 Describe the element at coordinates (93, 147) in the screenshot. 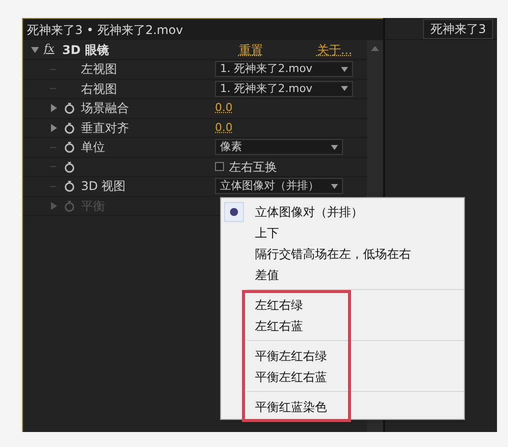

I see `property-label: 单位` at that location.